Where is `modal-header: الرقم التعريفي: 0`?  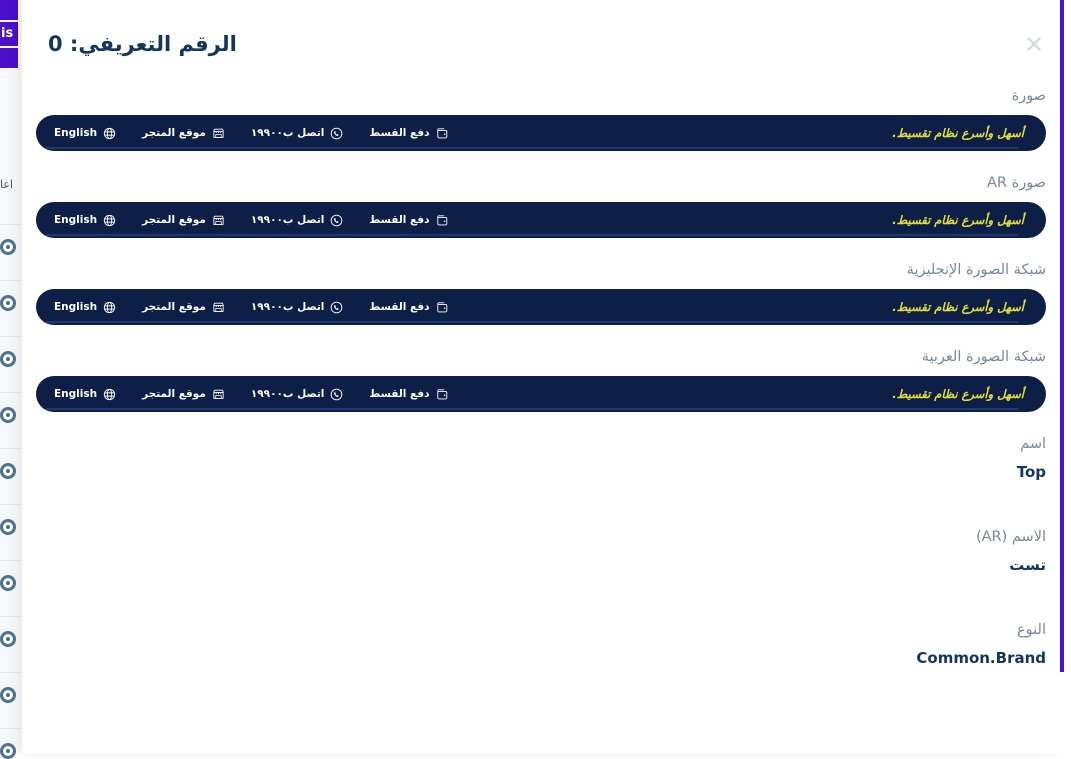 modal-header: الرقم التعريفي: 0 is located at coordinates (542, 44).